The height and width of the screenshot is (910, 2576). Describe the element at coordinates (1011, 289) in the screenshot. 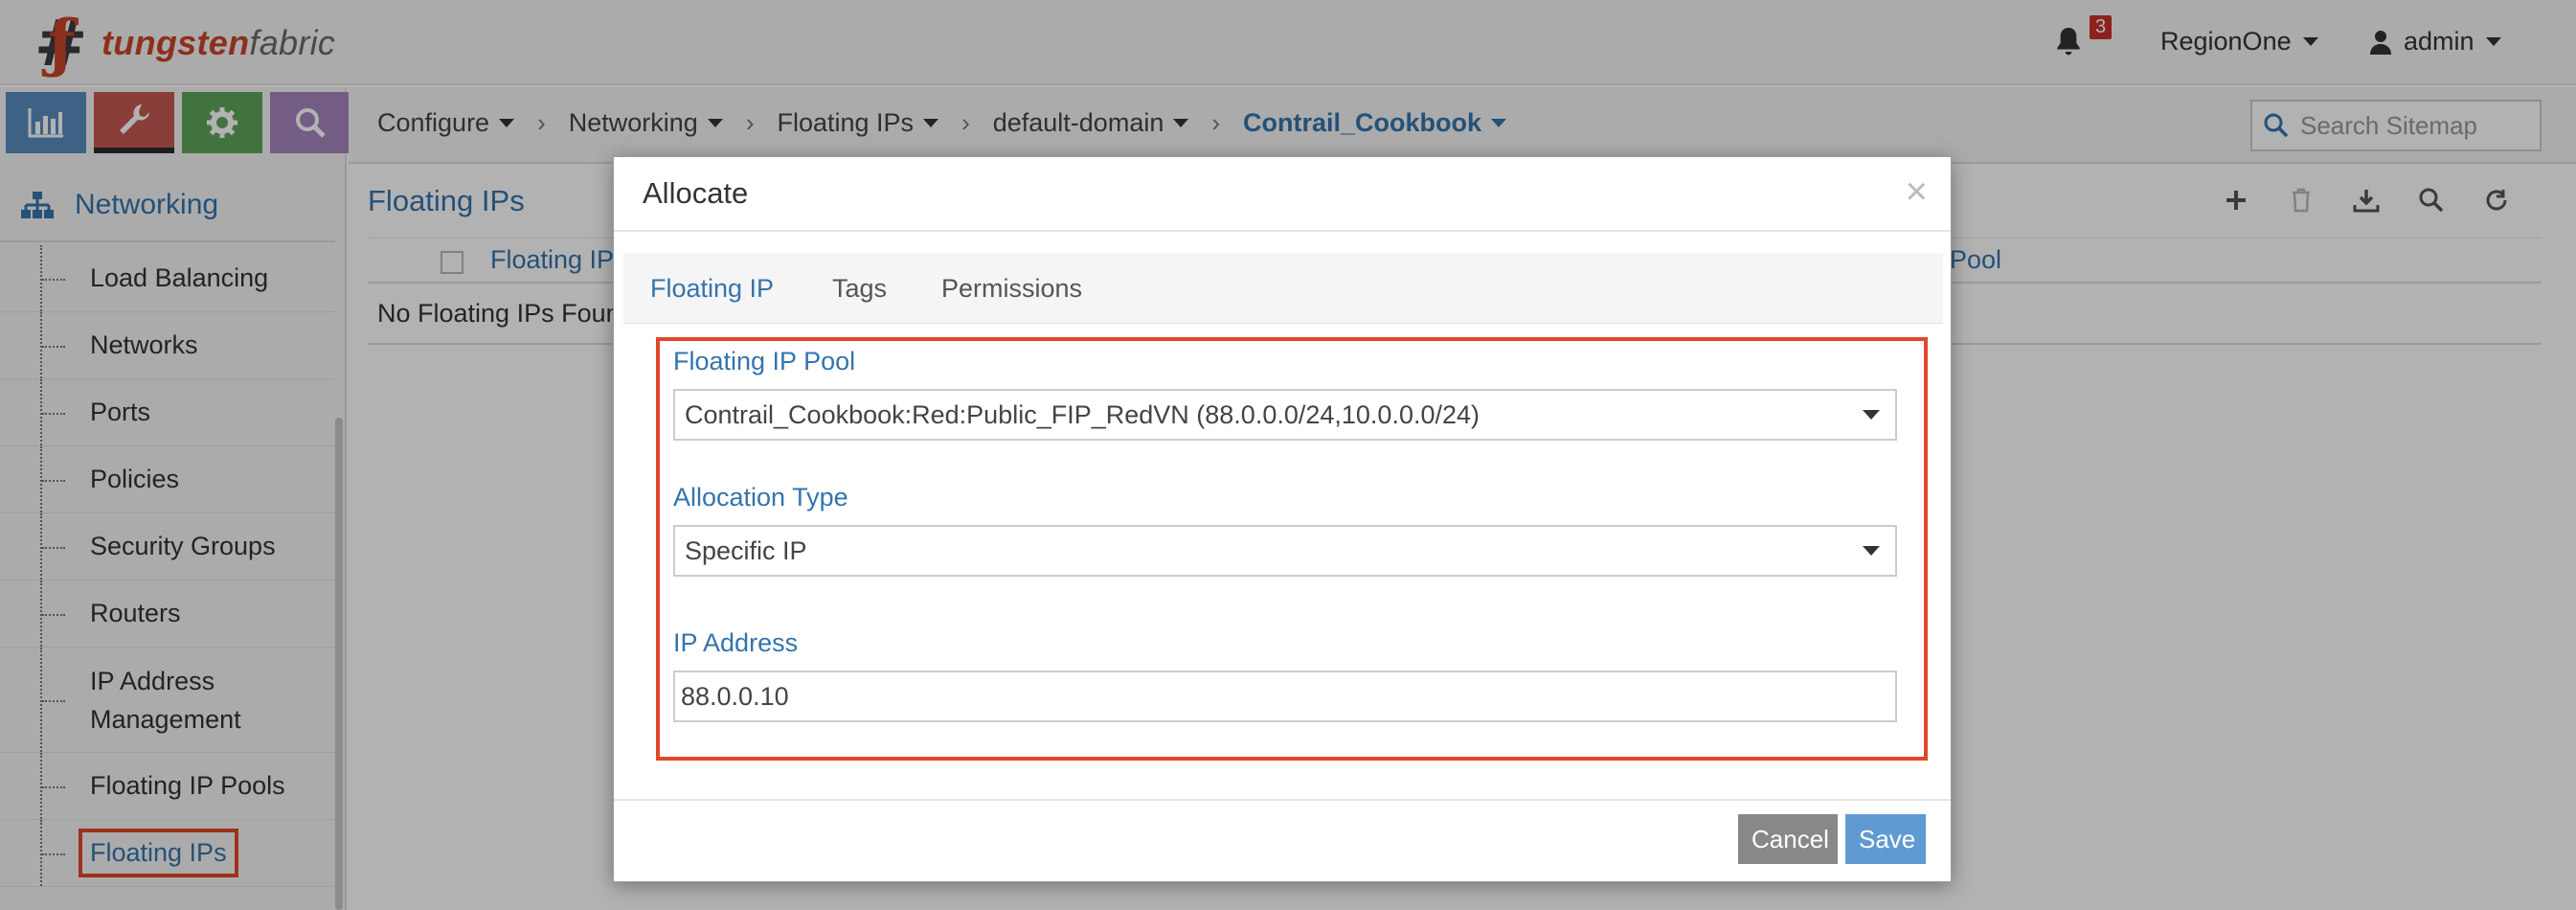

I see `tab-permissions: Permissions` at that location.